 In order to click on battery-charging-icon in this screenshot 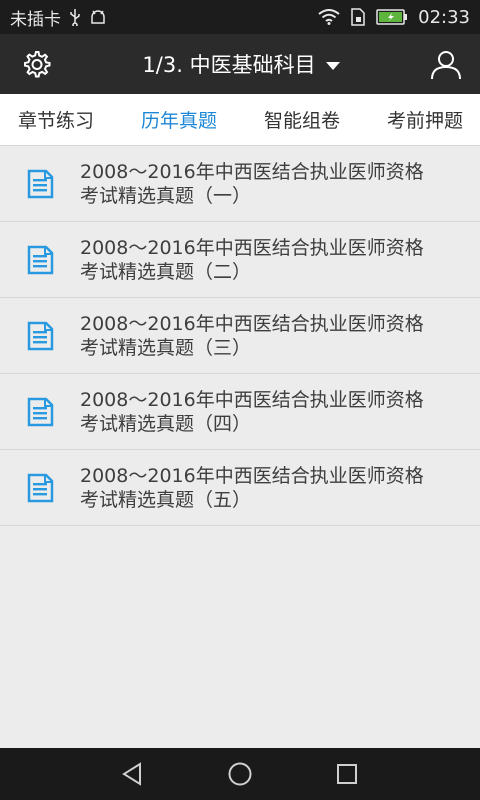, I will do `click(392, 17)`.